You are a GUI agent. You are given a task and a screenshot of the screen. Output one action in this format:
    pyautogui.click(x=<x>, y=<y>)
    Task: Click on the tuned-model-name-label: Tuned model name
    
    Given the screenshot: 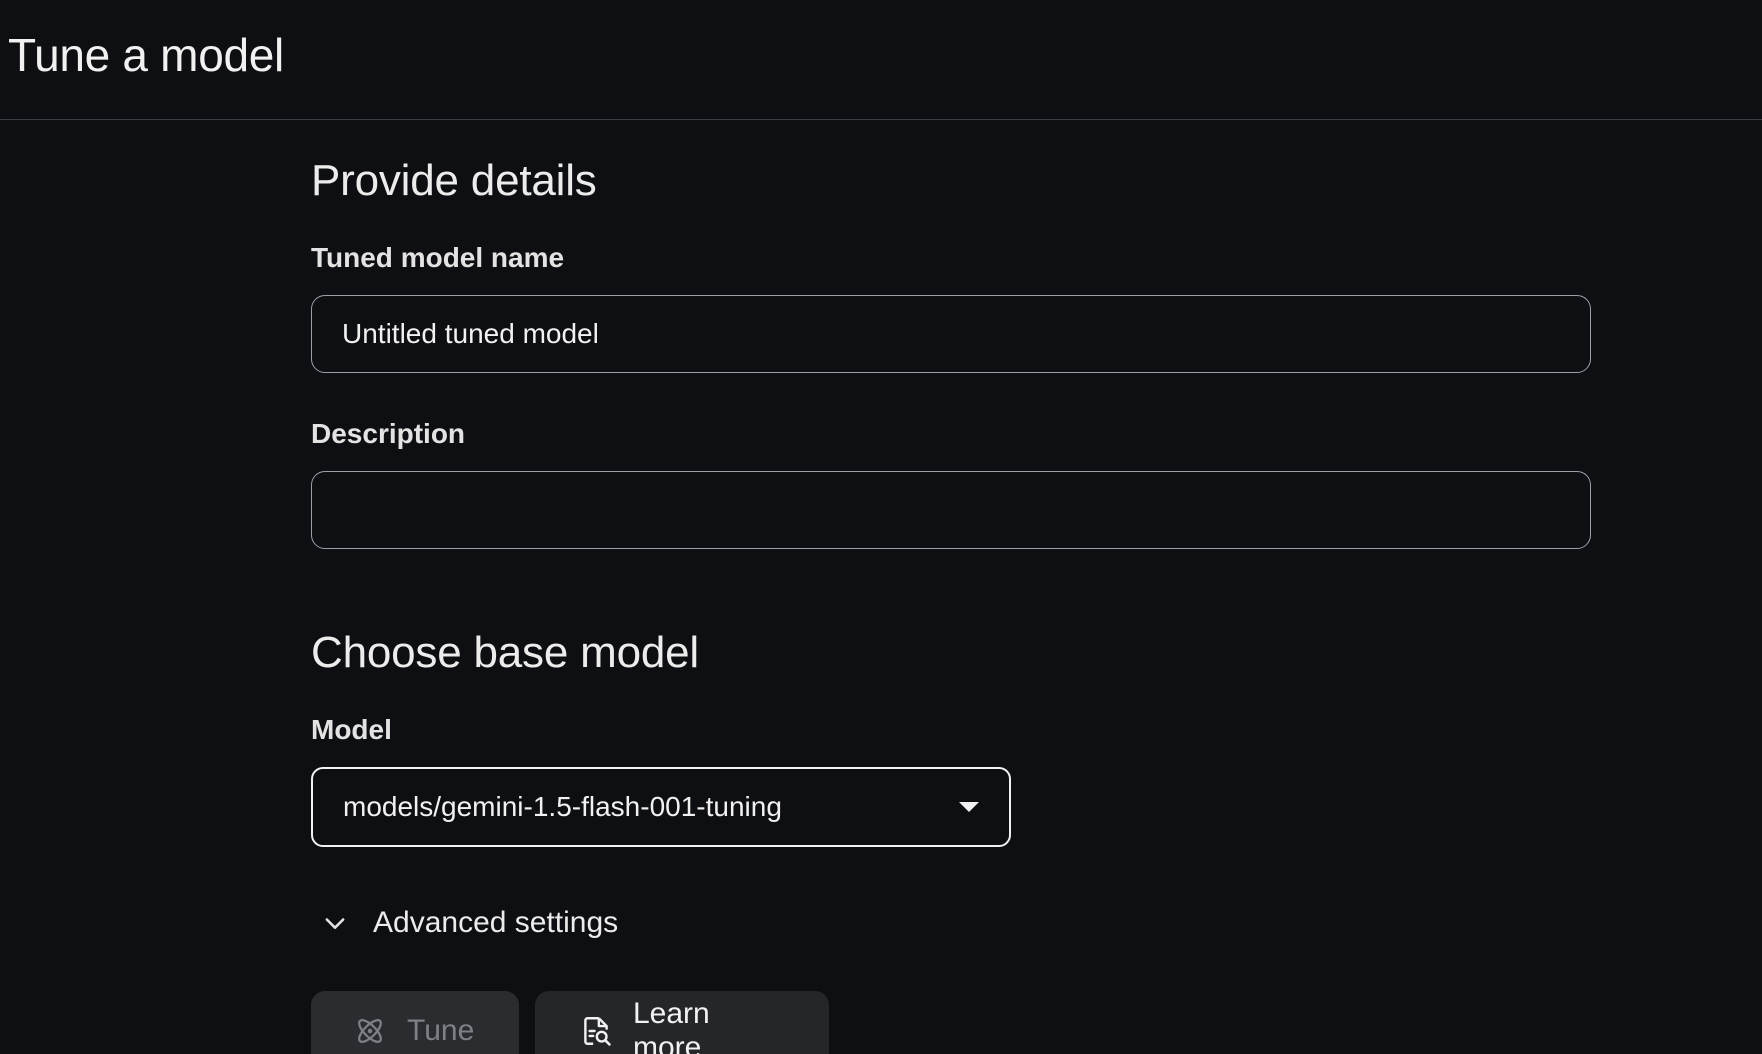 What is the action you would take?
    pyautogui.click(x=438, y=257)
    